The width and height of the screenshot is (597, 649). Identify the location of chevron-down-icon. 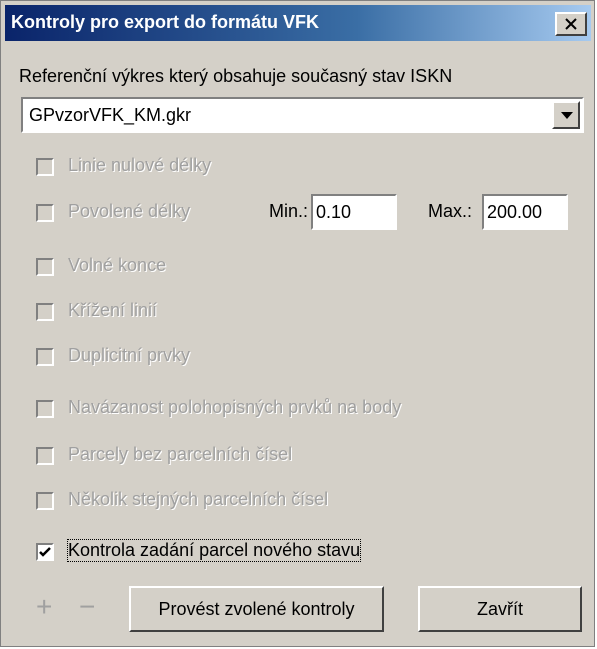
(567, 115).